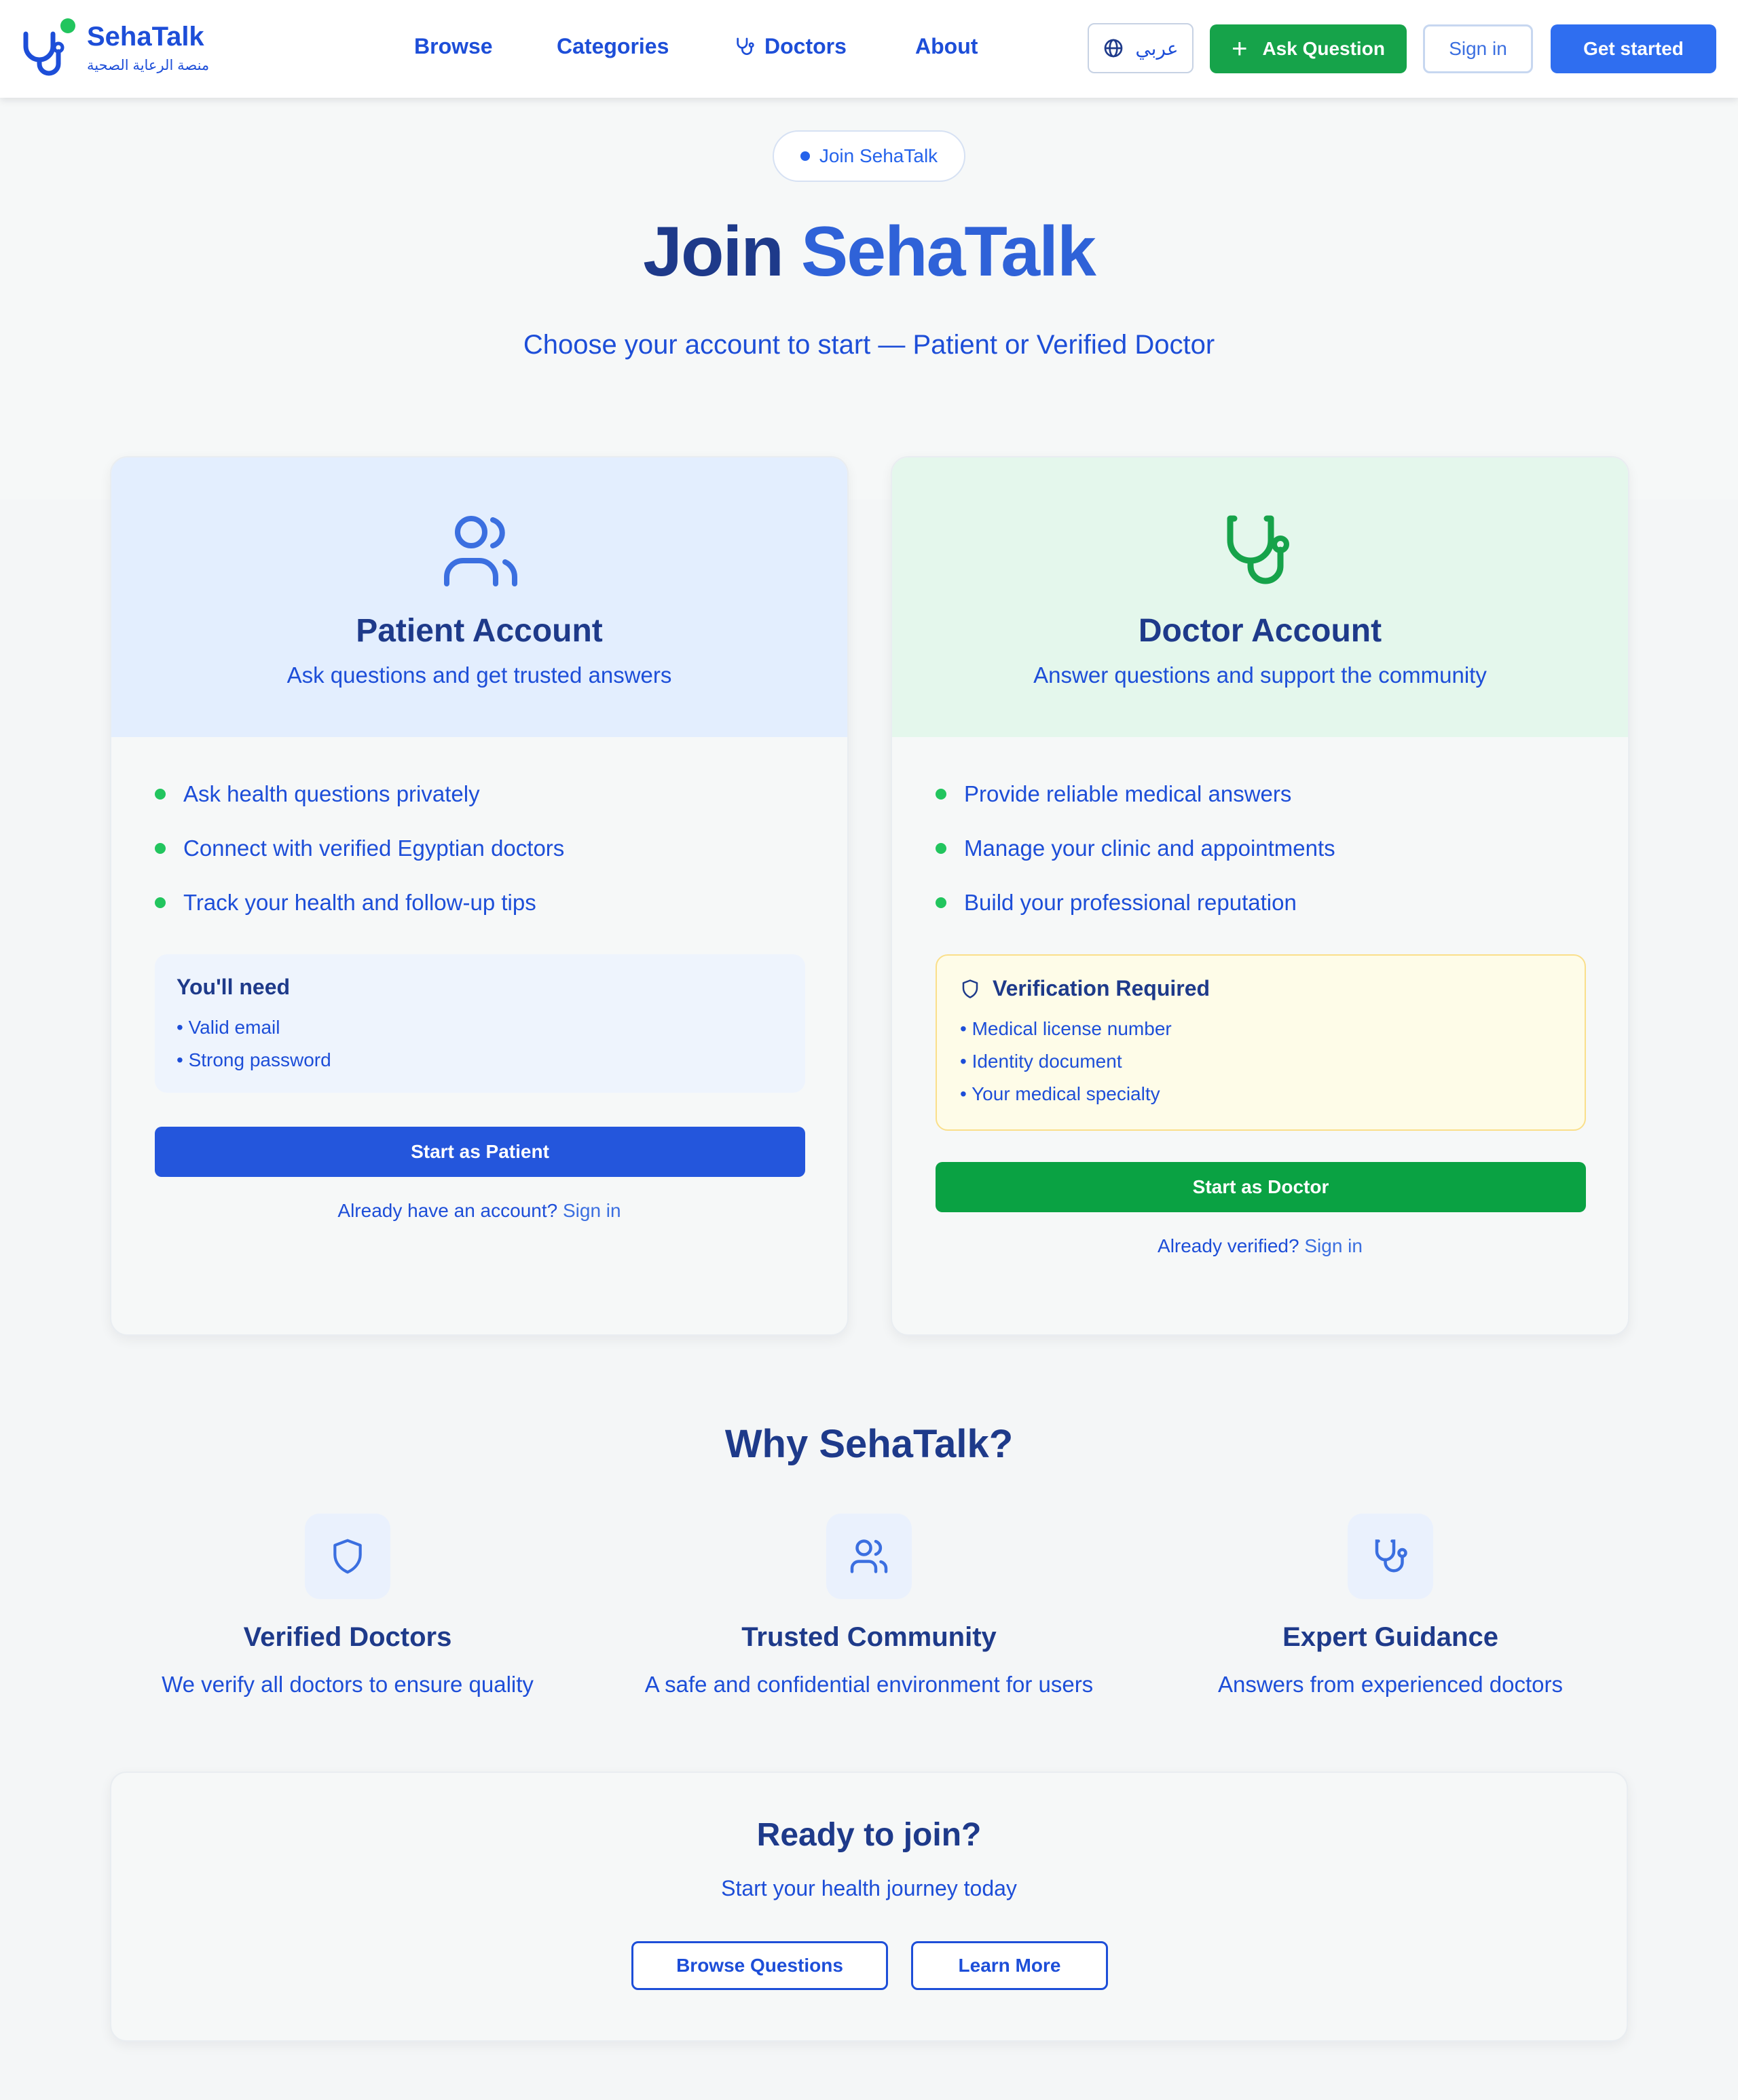 The height and width of the screenshot is (2100, 1738). I want to click on title-part-1: Join, so click(714, 252).